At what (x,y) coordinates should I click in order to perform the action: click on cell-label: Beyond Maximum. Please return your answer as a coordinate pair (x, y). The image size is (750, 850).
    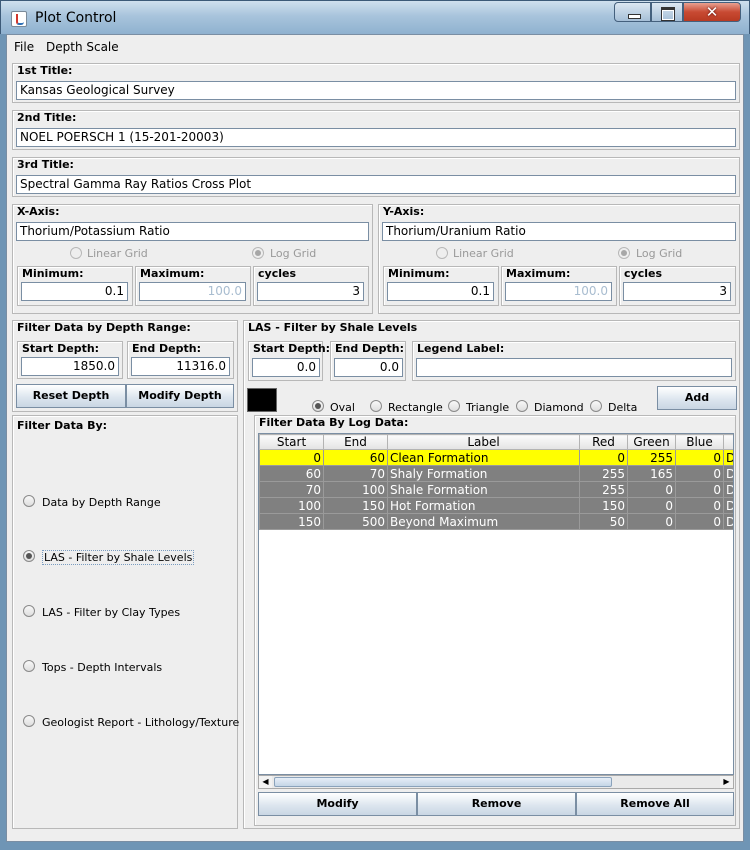
    Looking at the image, I should click on (483, 521).